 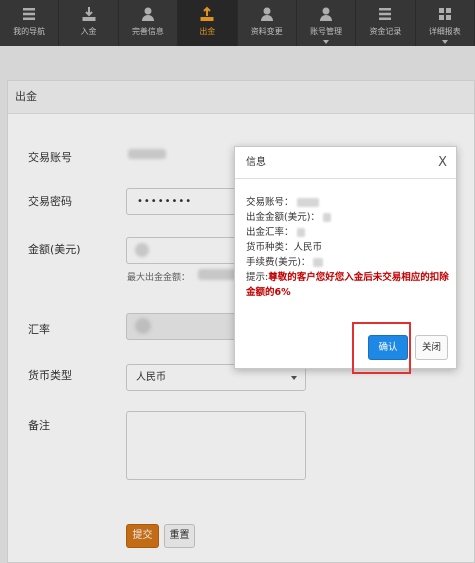 I want to click on dialog-line-rate: 出金汇率：, so click(x=348, y=232).